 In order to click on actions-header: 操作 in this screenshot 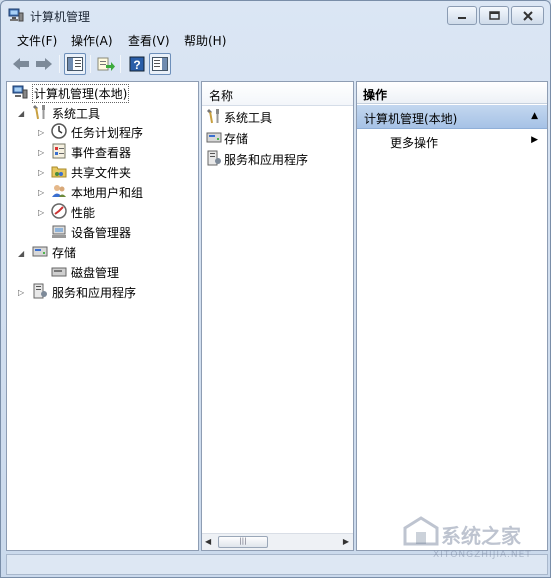, I will do `click(452, 93)`.